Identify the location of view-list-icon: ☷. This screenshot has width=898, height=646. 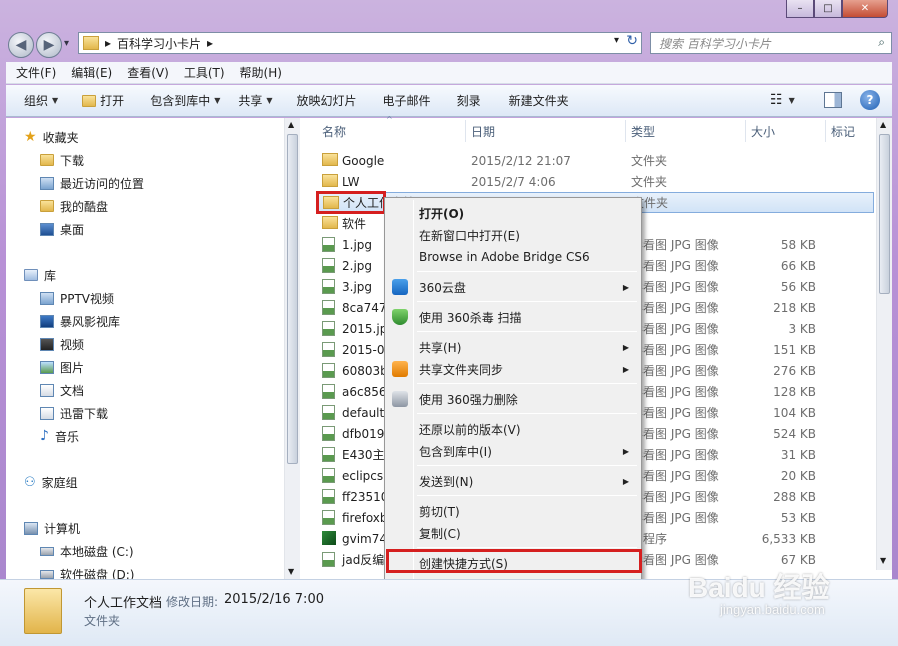
(776, 100).